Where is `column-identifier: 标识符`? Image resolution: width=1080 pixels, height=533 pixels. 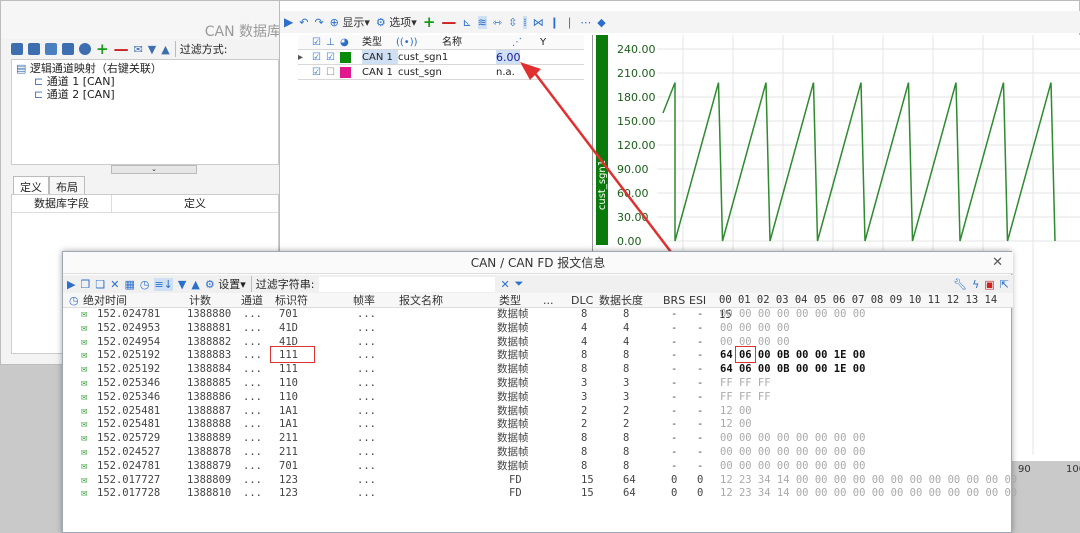
column-identifier: 标识符 is located at coordinates (291, 300).